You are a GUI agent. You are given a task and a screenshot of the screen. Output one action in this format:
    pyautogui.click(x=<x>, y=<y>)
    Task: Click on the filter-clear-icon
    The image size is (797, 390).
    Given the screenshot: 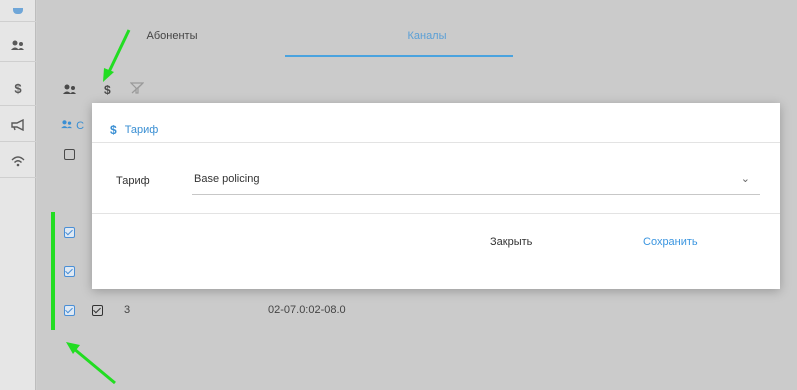 What is the action you would take?
    pyautogui.click(x=137, y=89)
    